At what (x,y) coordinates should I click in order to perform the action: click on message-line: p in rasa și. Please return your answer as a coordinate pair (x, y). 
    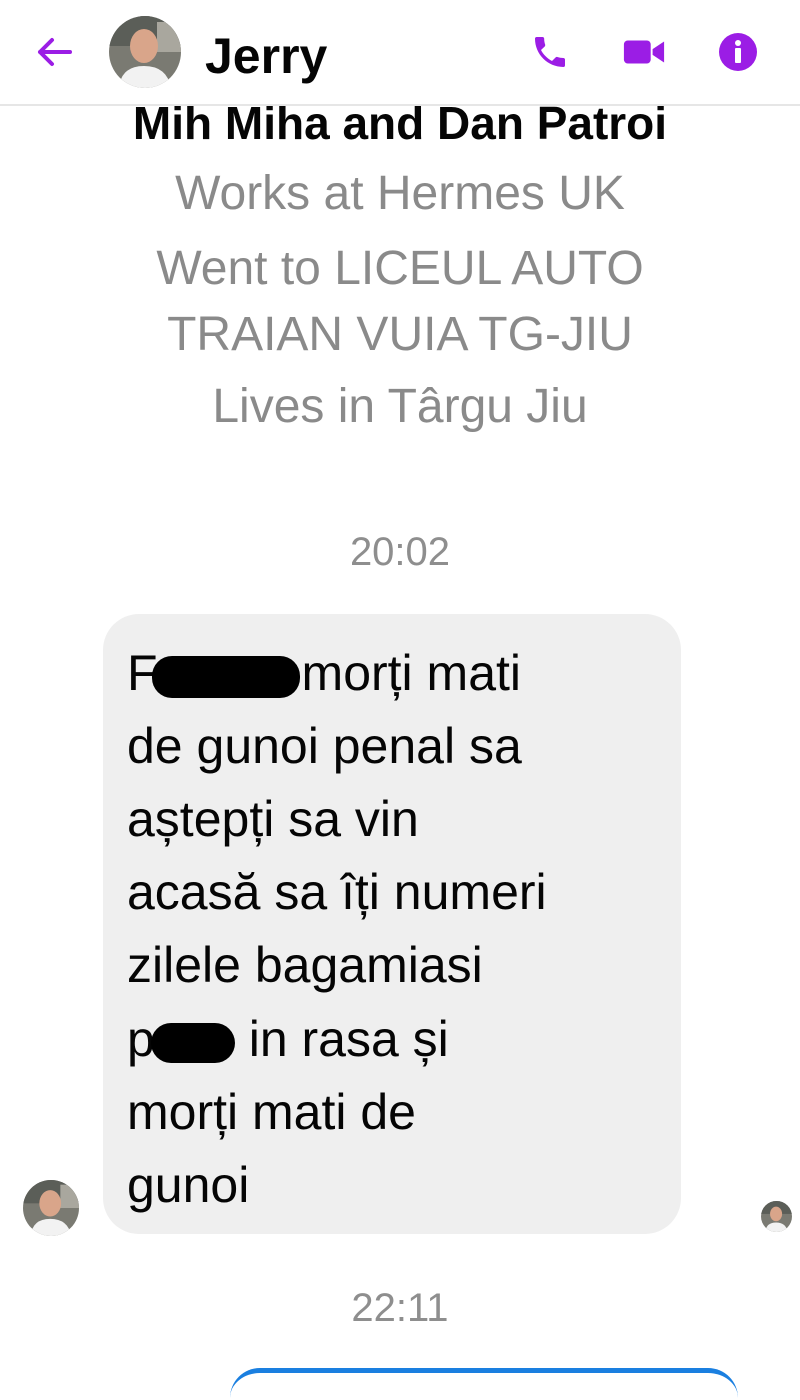
    Looking at the image, I should click on (288, 1039).